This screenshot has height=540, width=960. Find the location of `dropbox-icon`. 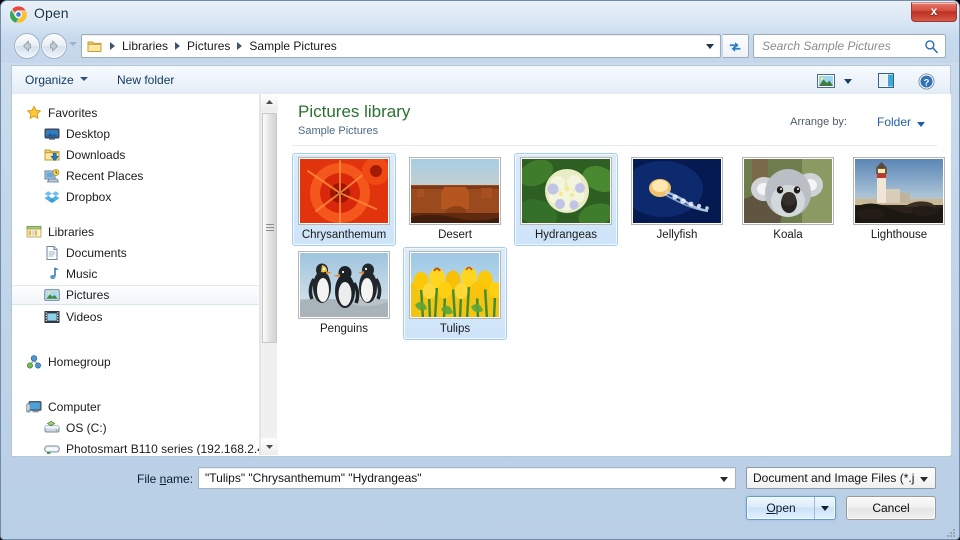

dropbox-icon is located at coordinates (52, 197).